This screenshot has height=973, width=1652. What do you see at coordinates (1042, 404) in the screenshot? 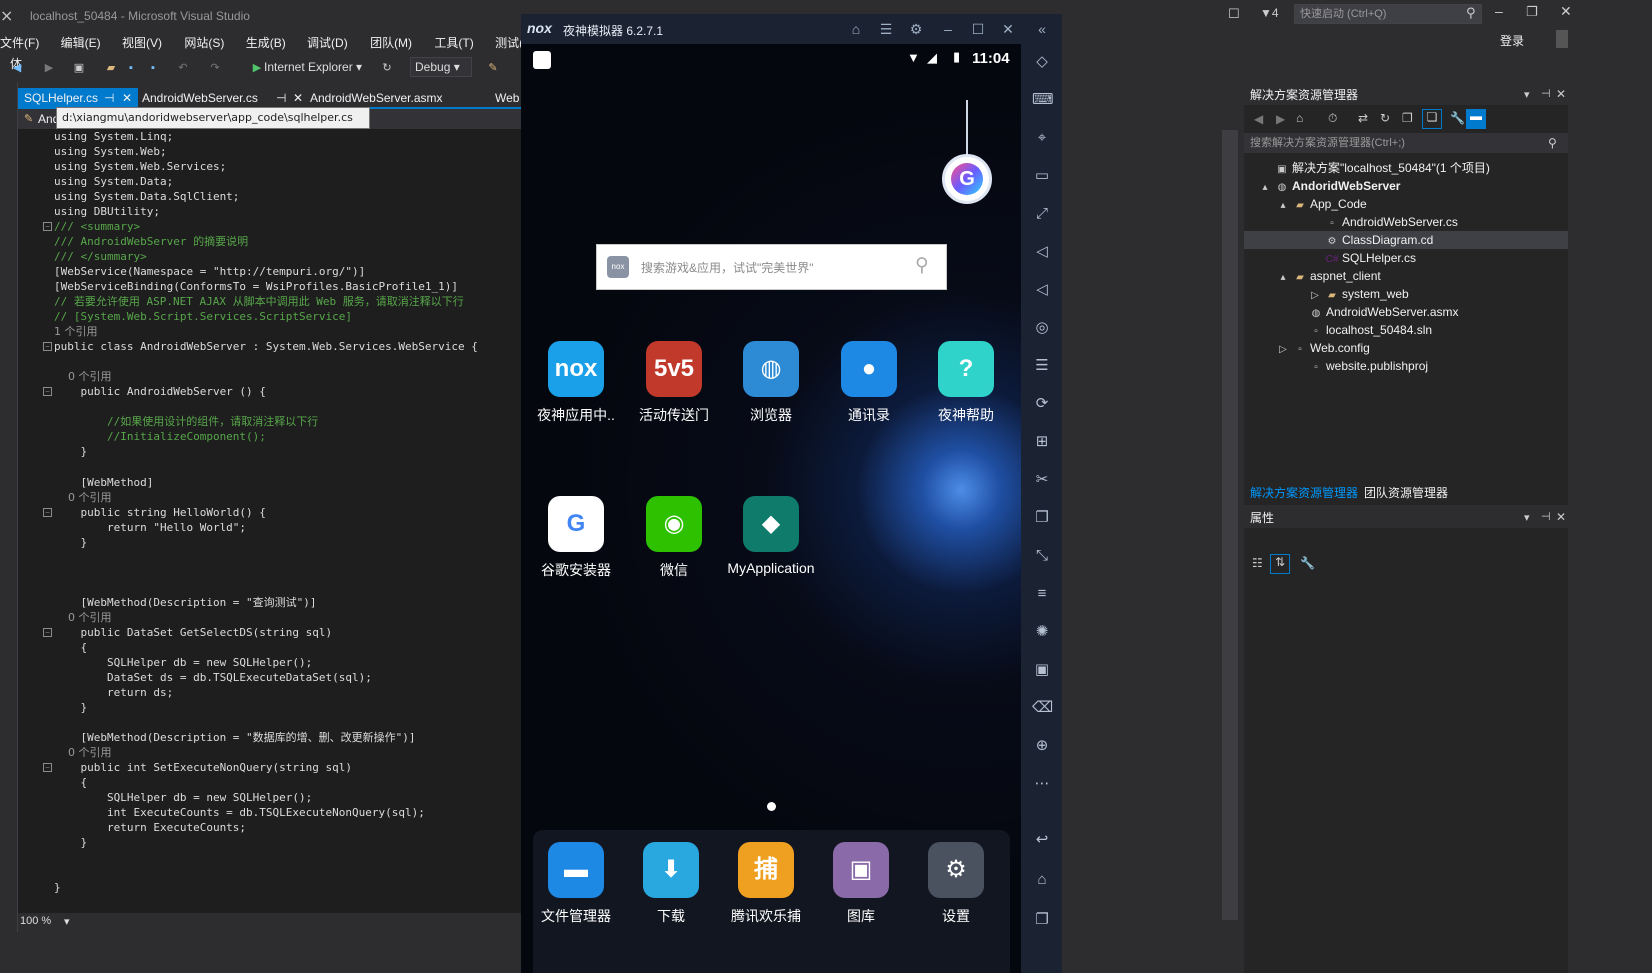
I see `sync-icon: ⟳` at bounding box center [1042, 404].